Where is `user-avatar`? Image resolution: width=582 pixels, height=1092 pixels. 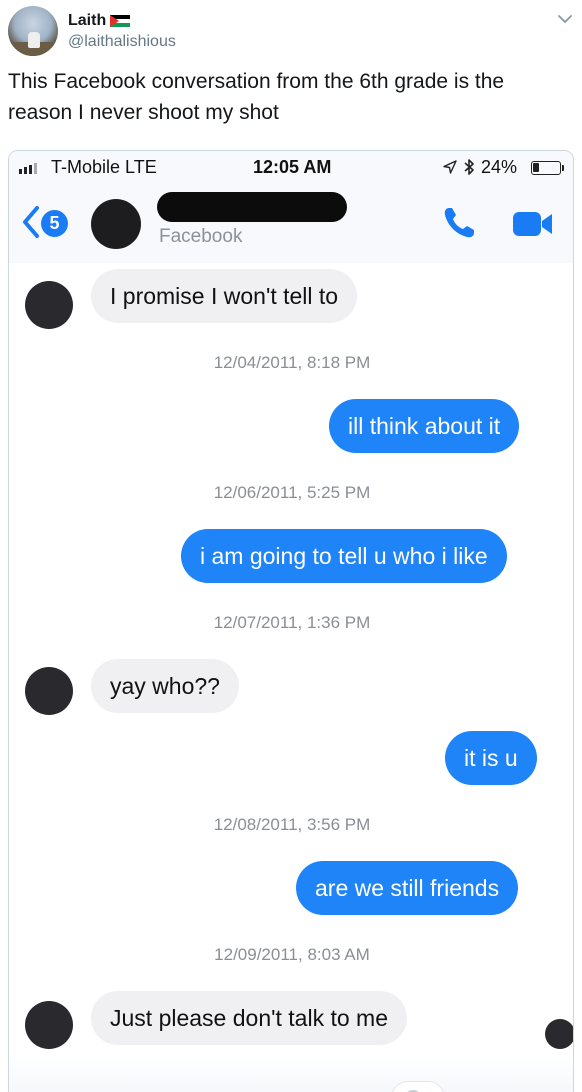
user-avatar is located at coordinates (33, 31).